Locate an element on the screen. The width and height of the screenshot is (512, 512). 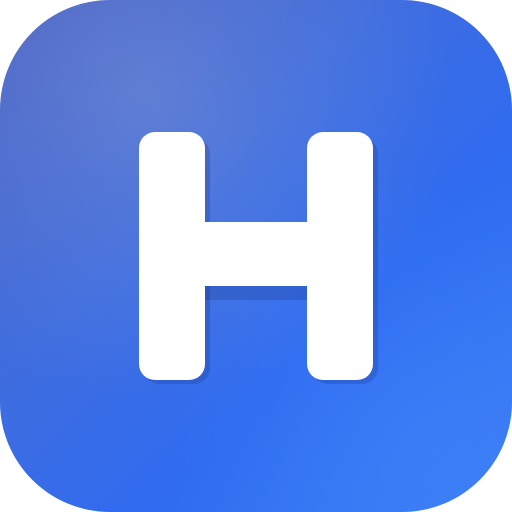
letter-h-crossbar is located at coordinates (255, 254).